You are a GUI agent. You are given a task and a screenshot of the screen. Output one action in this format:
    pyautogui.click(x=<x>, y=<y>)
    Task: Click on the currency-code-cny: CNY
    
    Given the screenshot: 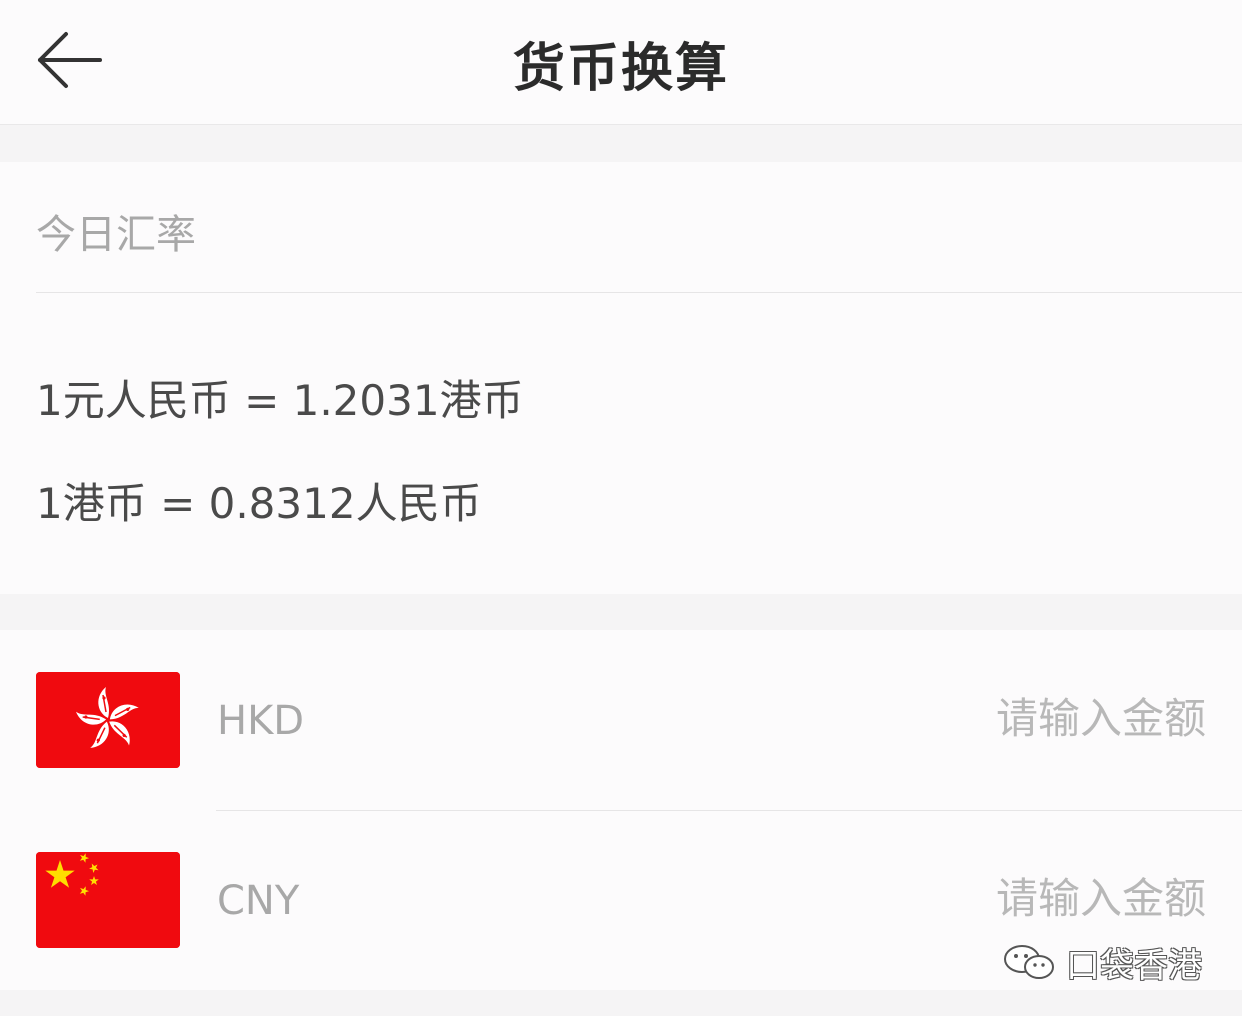 What is the action you would take?
    pyautogui.click(x=258, y=901)
    